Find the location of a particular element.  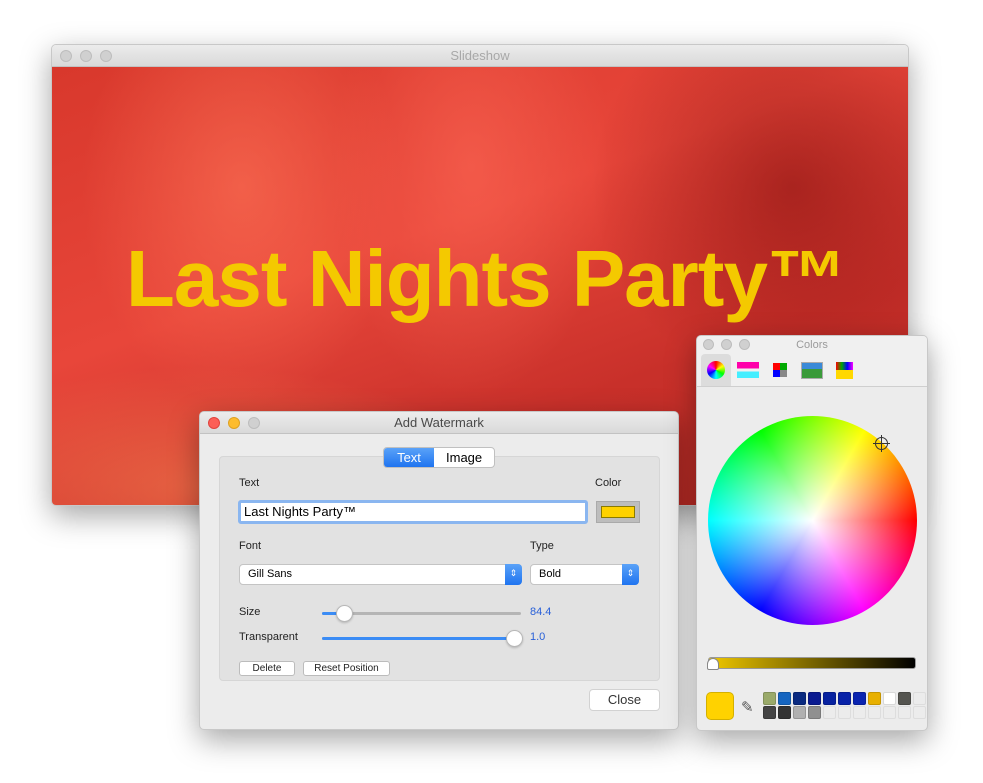

tab-image: Image is located at coordinates (464, 457).